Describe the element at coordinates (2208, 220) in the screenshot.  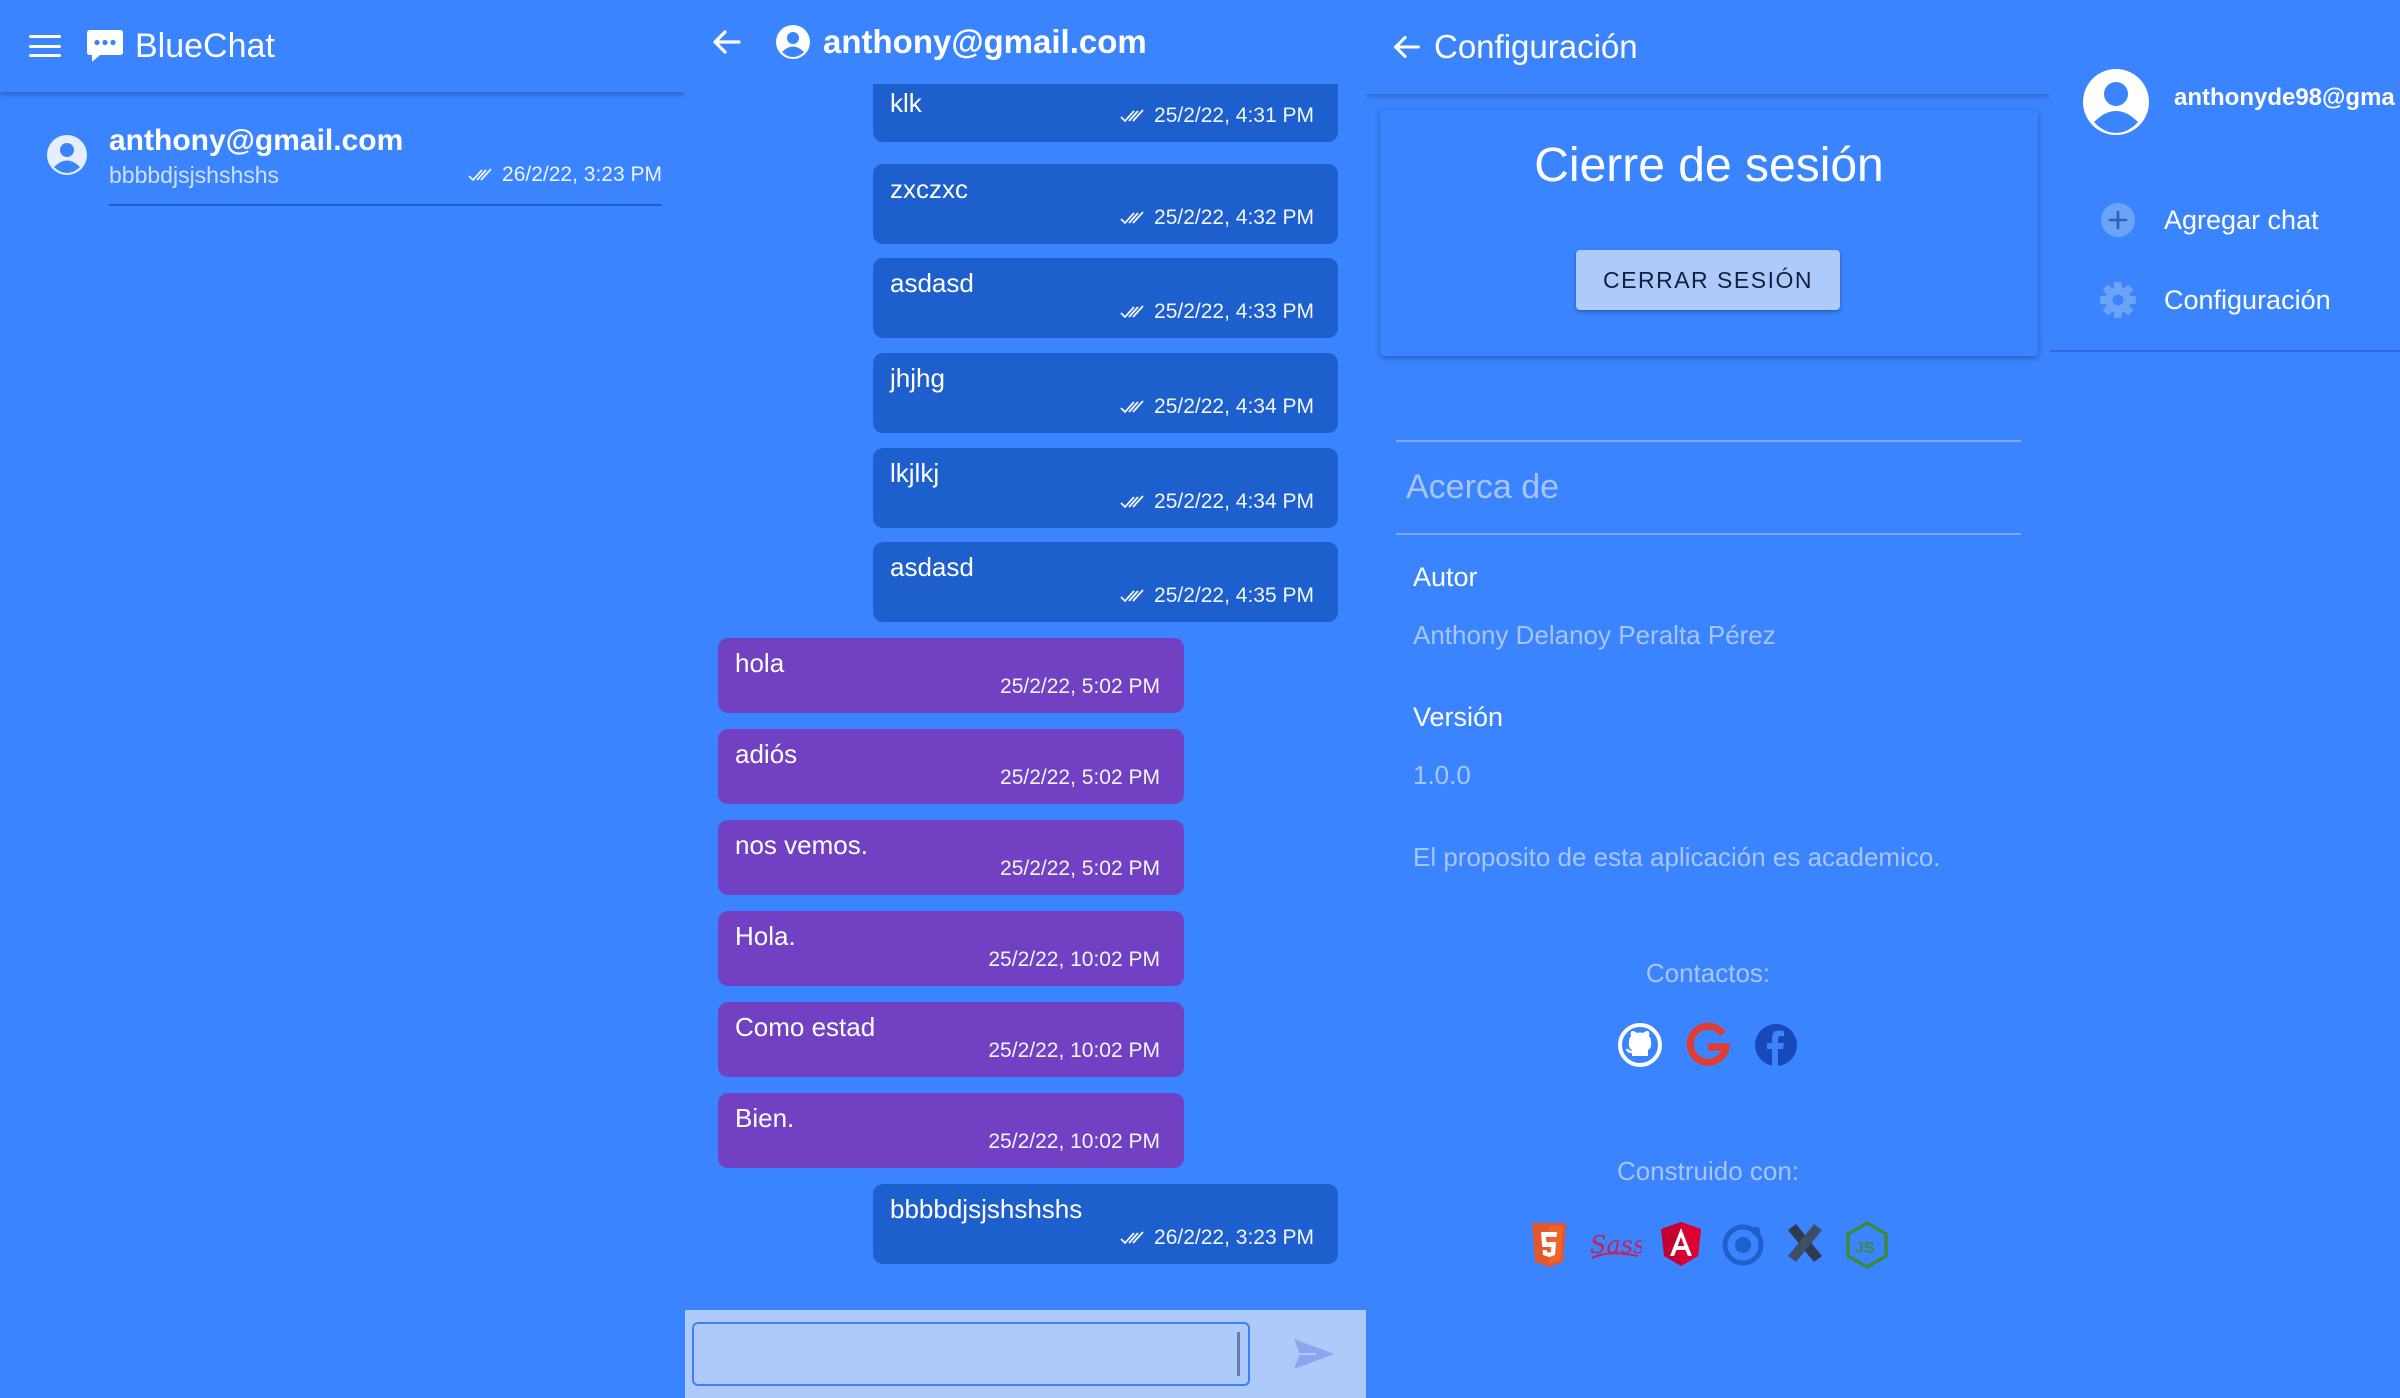
I see `drawer-item-add-chat: Agregar chat` at that location.